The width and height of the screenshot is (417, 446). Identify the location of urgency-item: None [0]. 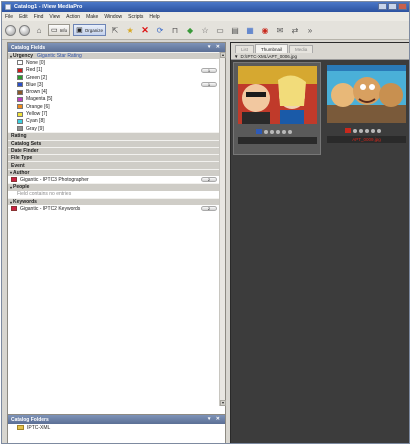
(116, 62).